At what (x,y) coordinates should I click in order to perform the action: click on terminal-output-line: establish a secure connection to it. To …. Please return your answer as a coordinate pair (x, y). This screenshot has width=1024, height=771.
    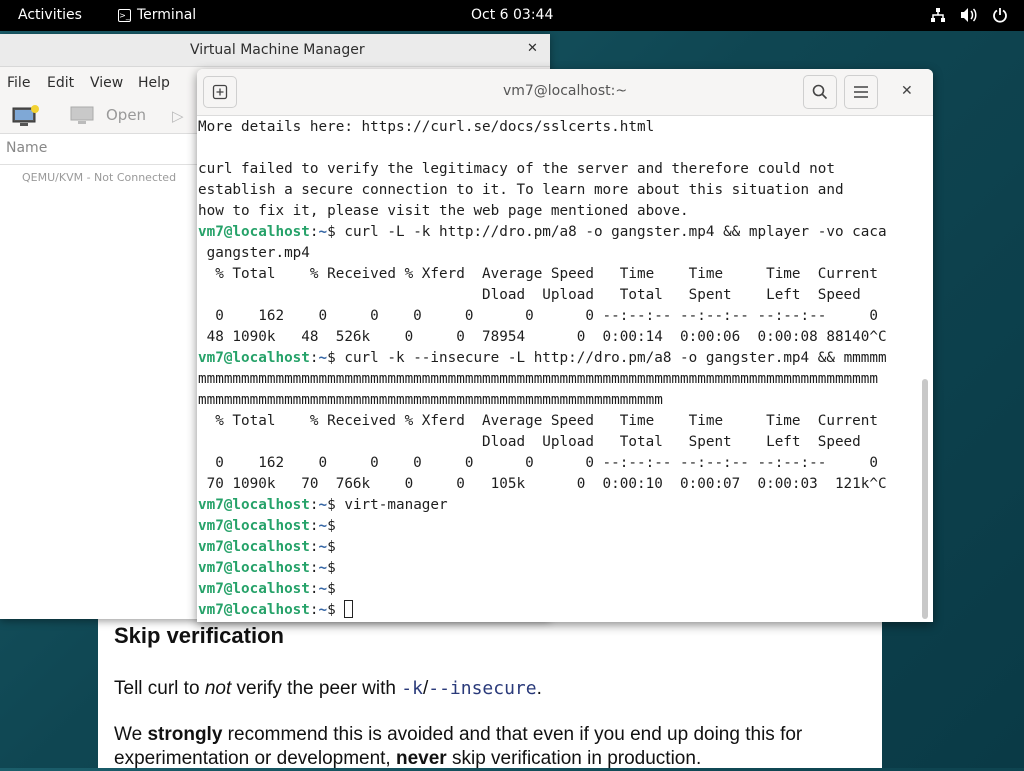
    Looking at the image, I should click on (521, 190).